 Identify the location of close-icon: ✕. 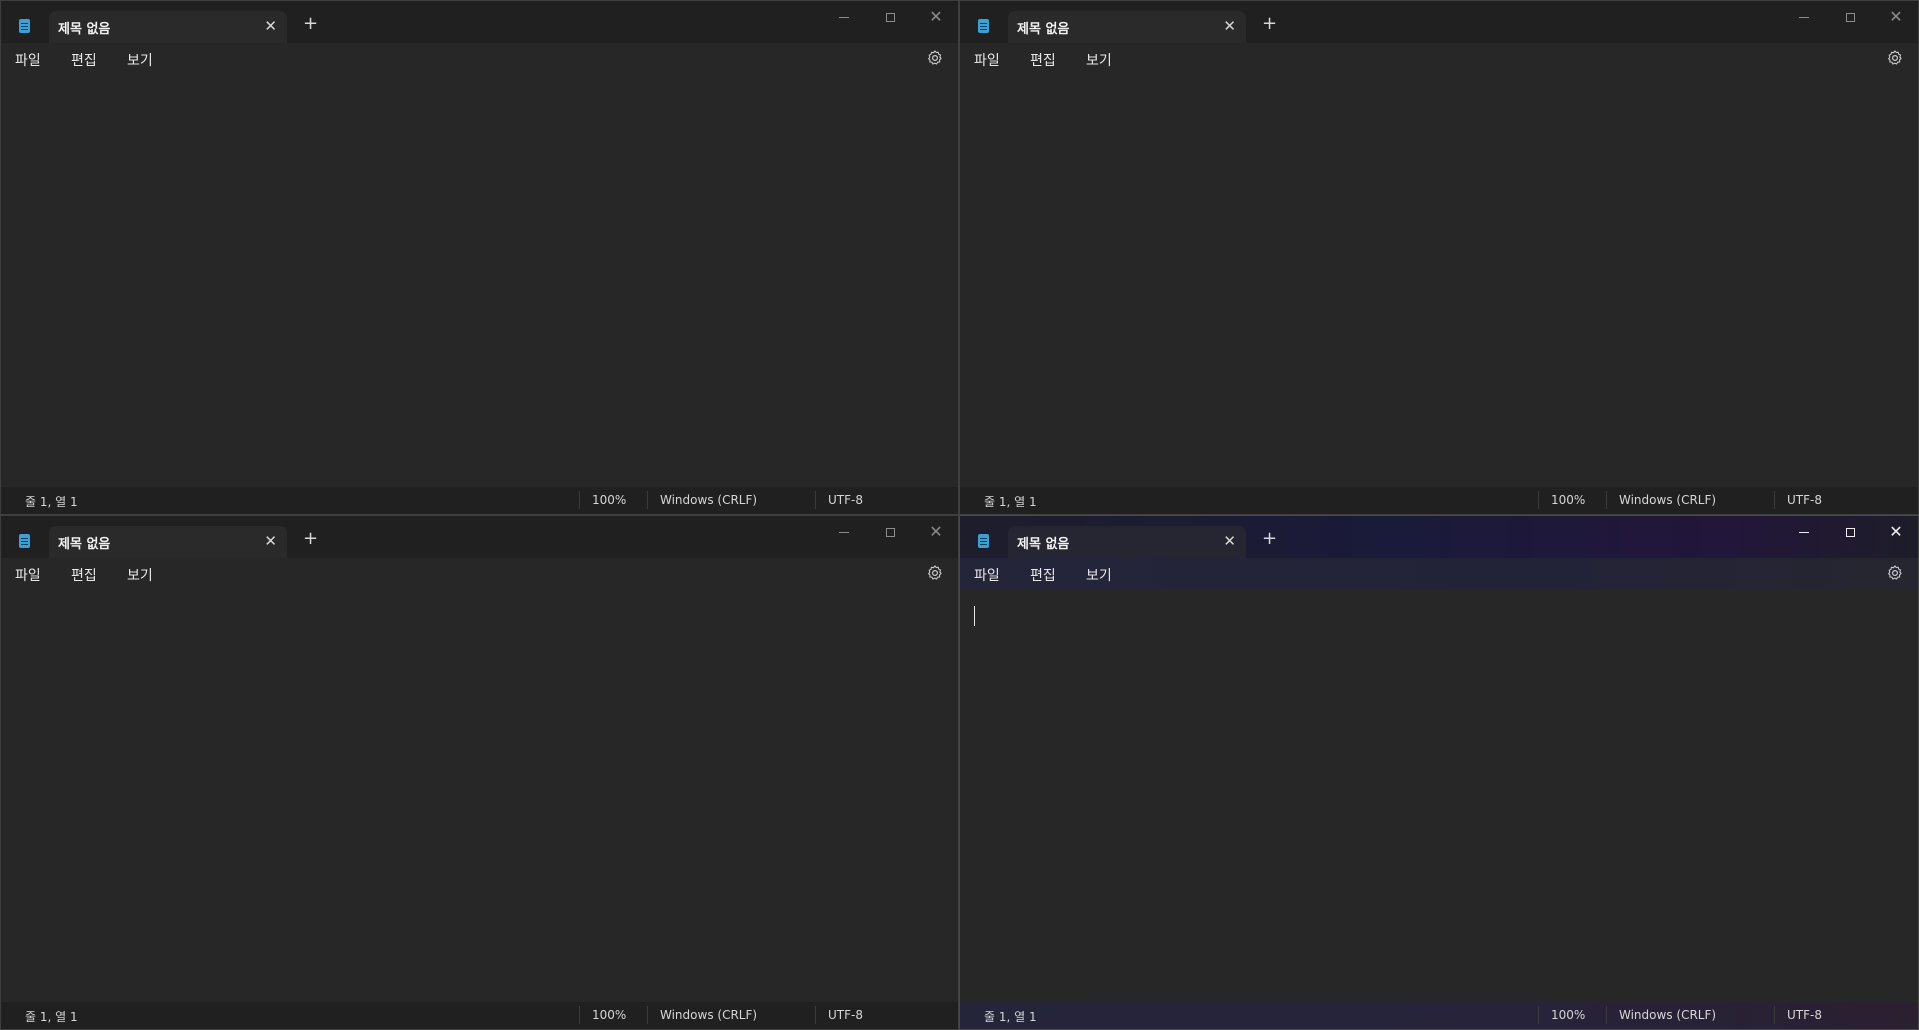
(1896, 531).